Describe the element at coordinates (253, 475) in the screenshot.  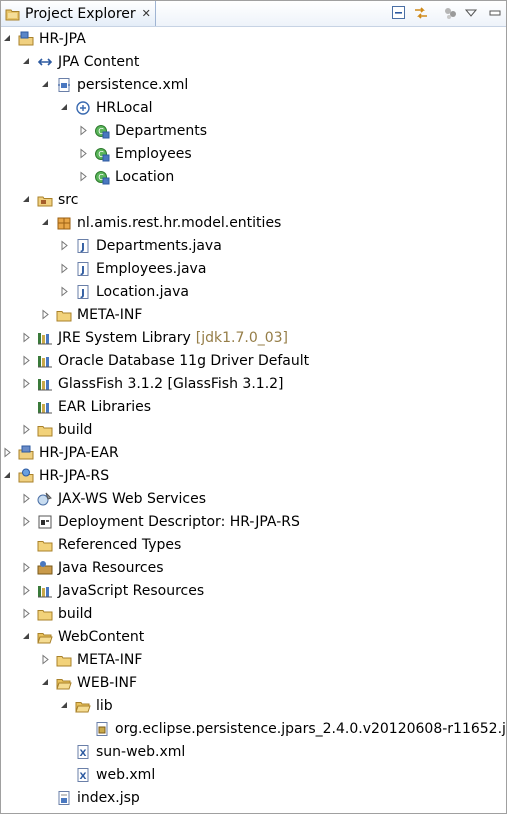
I see `tree-item-hr-jpa-rs: HR-JPA-RS` at that location.